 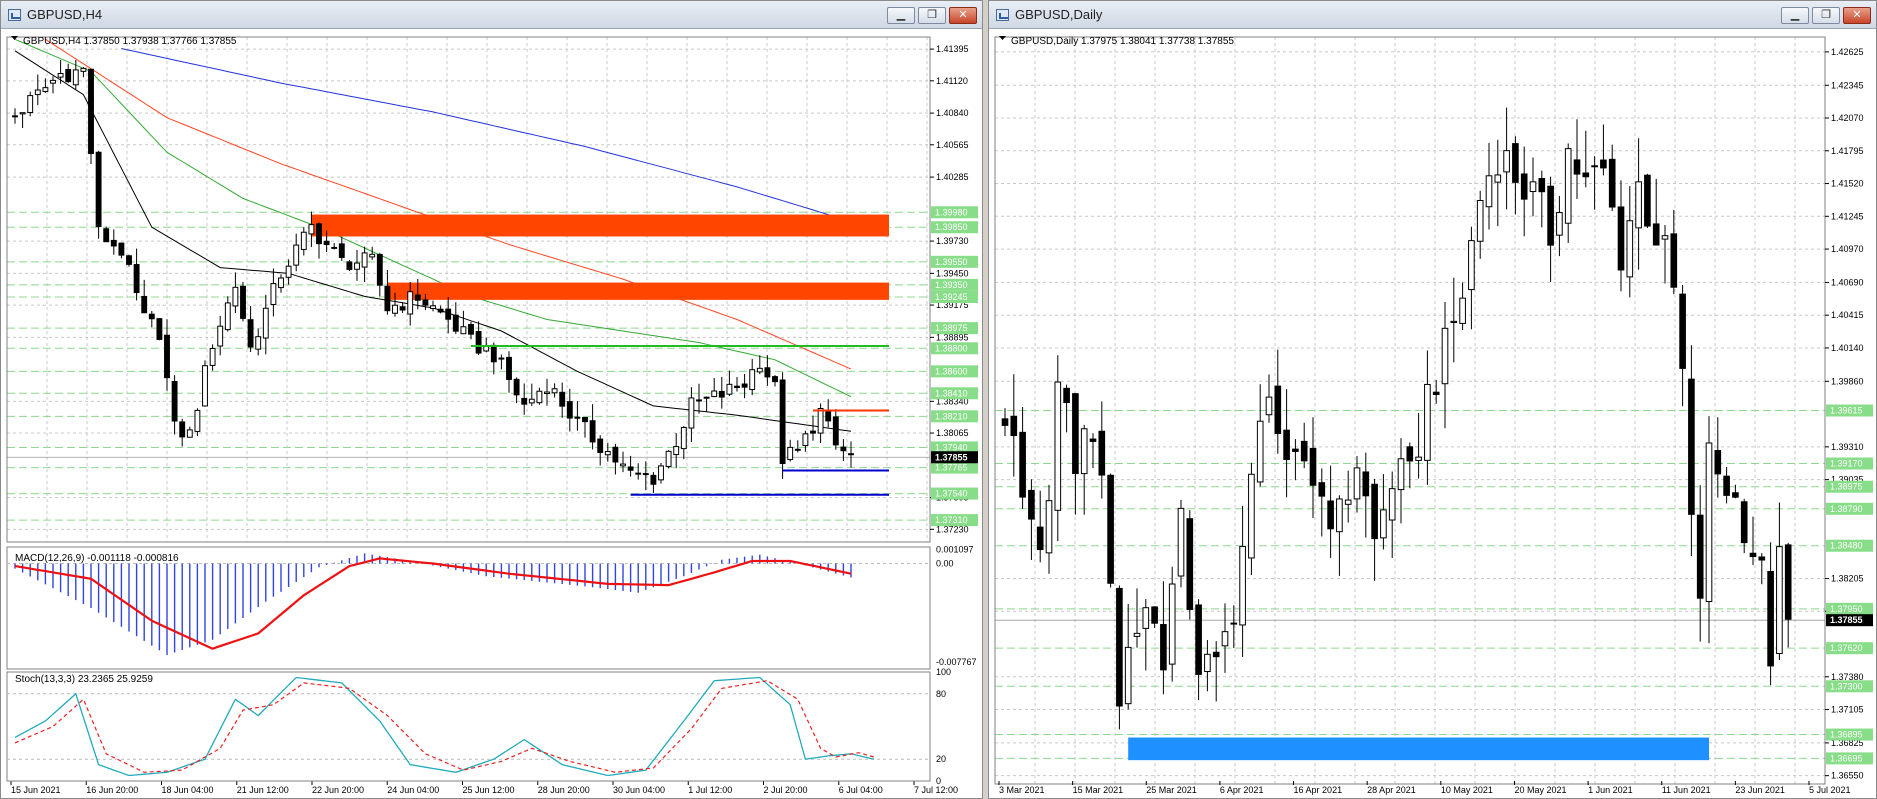 What do you see at coordinates (188, 790) in the screenshot?
I see `x-tick-label: 18 Jun 04:00` at bounding box center [188, 790].